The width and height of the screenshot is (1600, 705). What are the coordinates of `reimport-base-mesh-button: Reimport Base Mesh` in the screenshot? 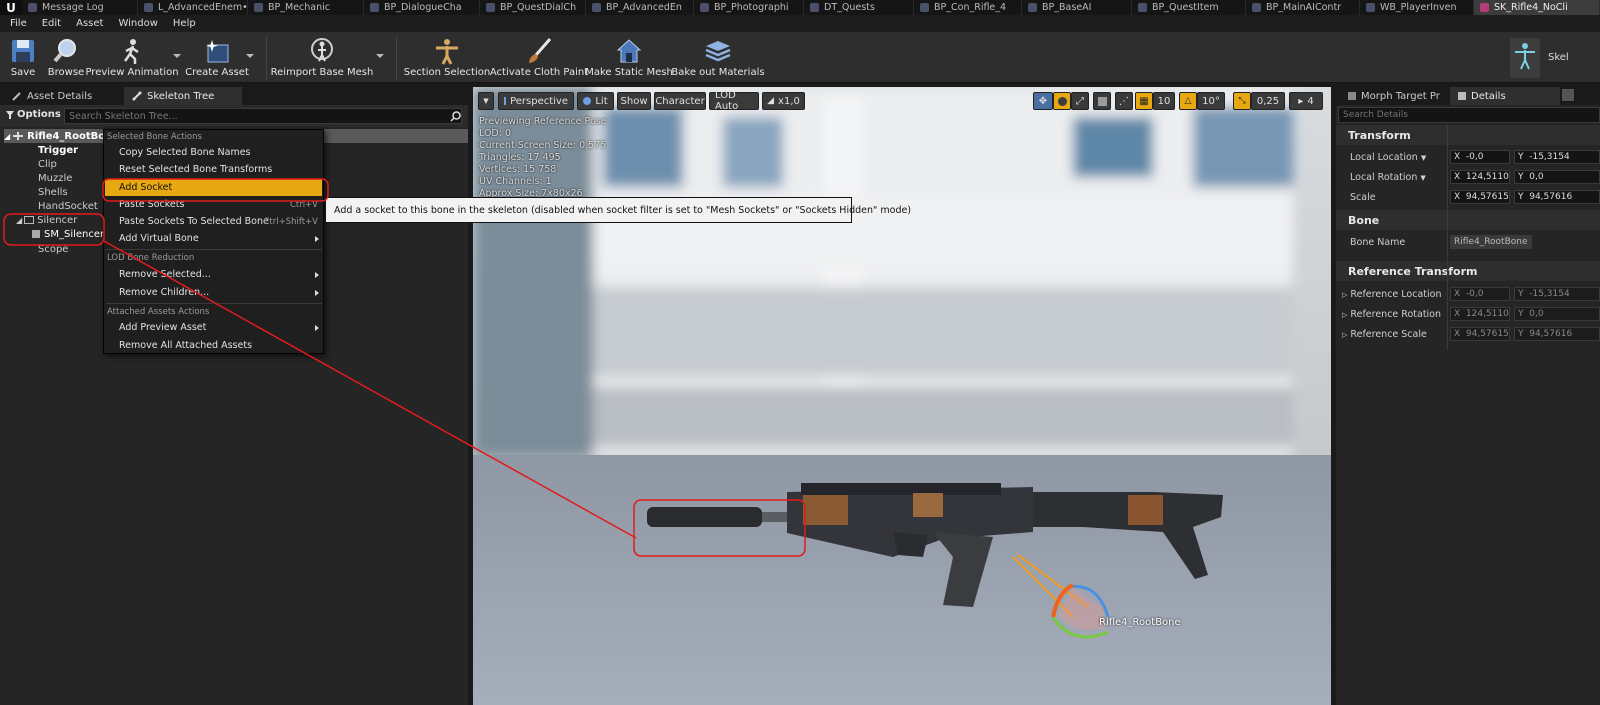 It's located at (322, 58).